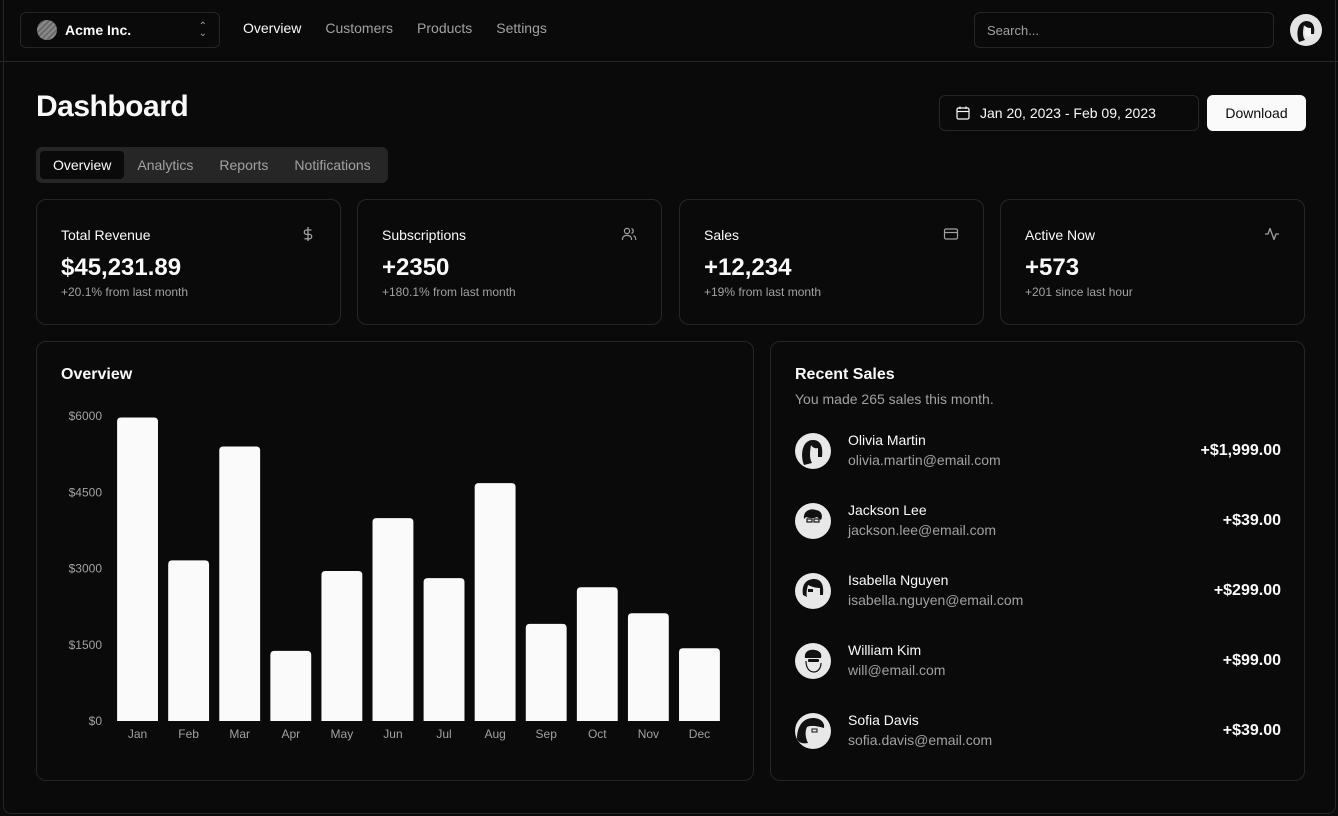 The height and width of the screenshot is (816, 1338). What do you see at coordinates (239, 734) in the screenshot?
I see `x-tick-label: Mar` at bounding box center [239, 734].